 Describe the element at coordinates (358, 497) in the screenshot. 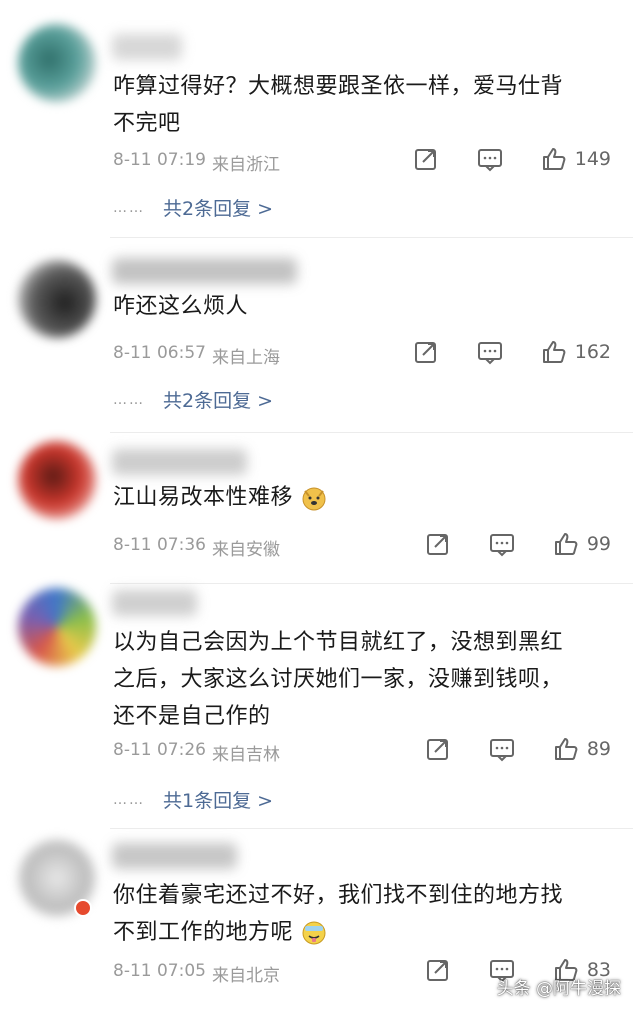

I see `comment-text: 江山易改本性难移` at that location.